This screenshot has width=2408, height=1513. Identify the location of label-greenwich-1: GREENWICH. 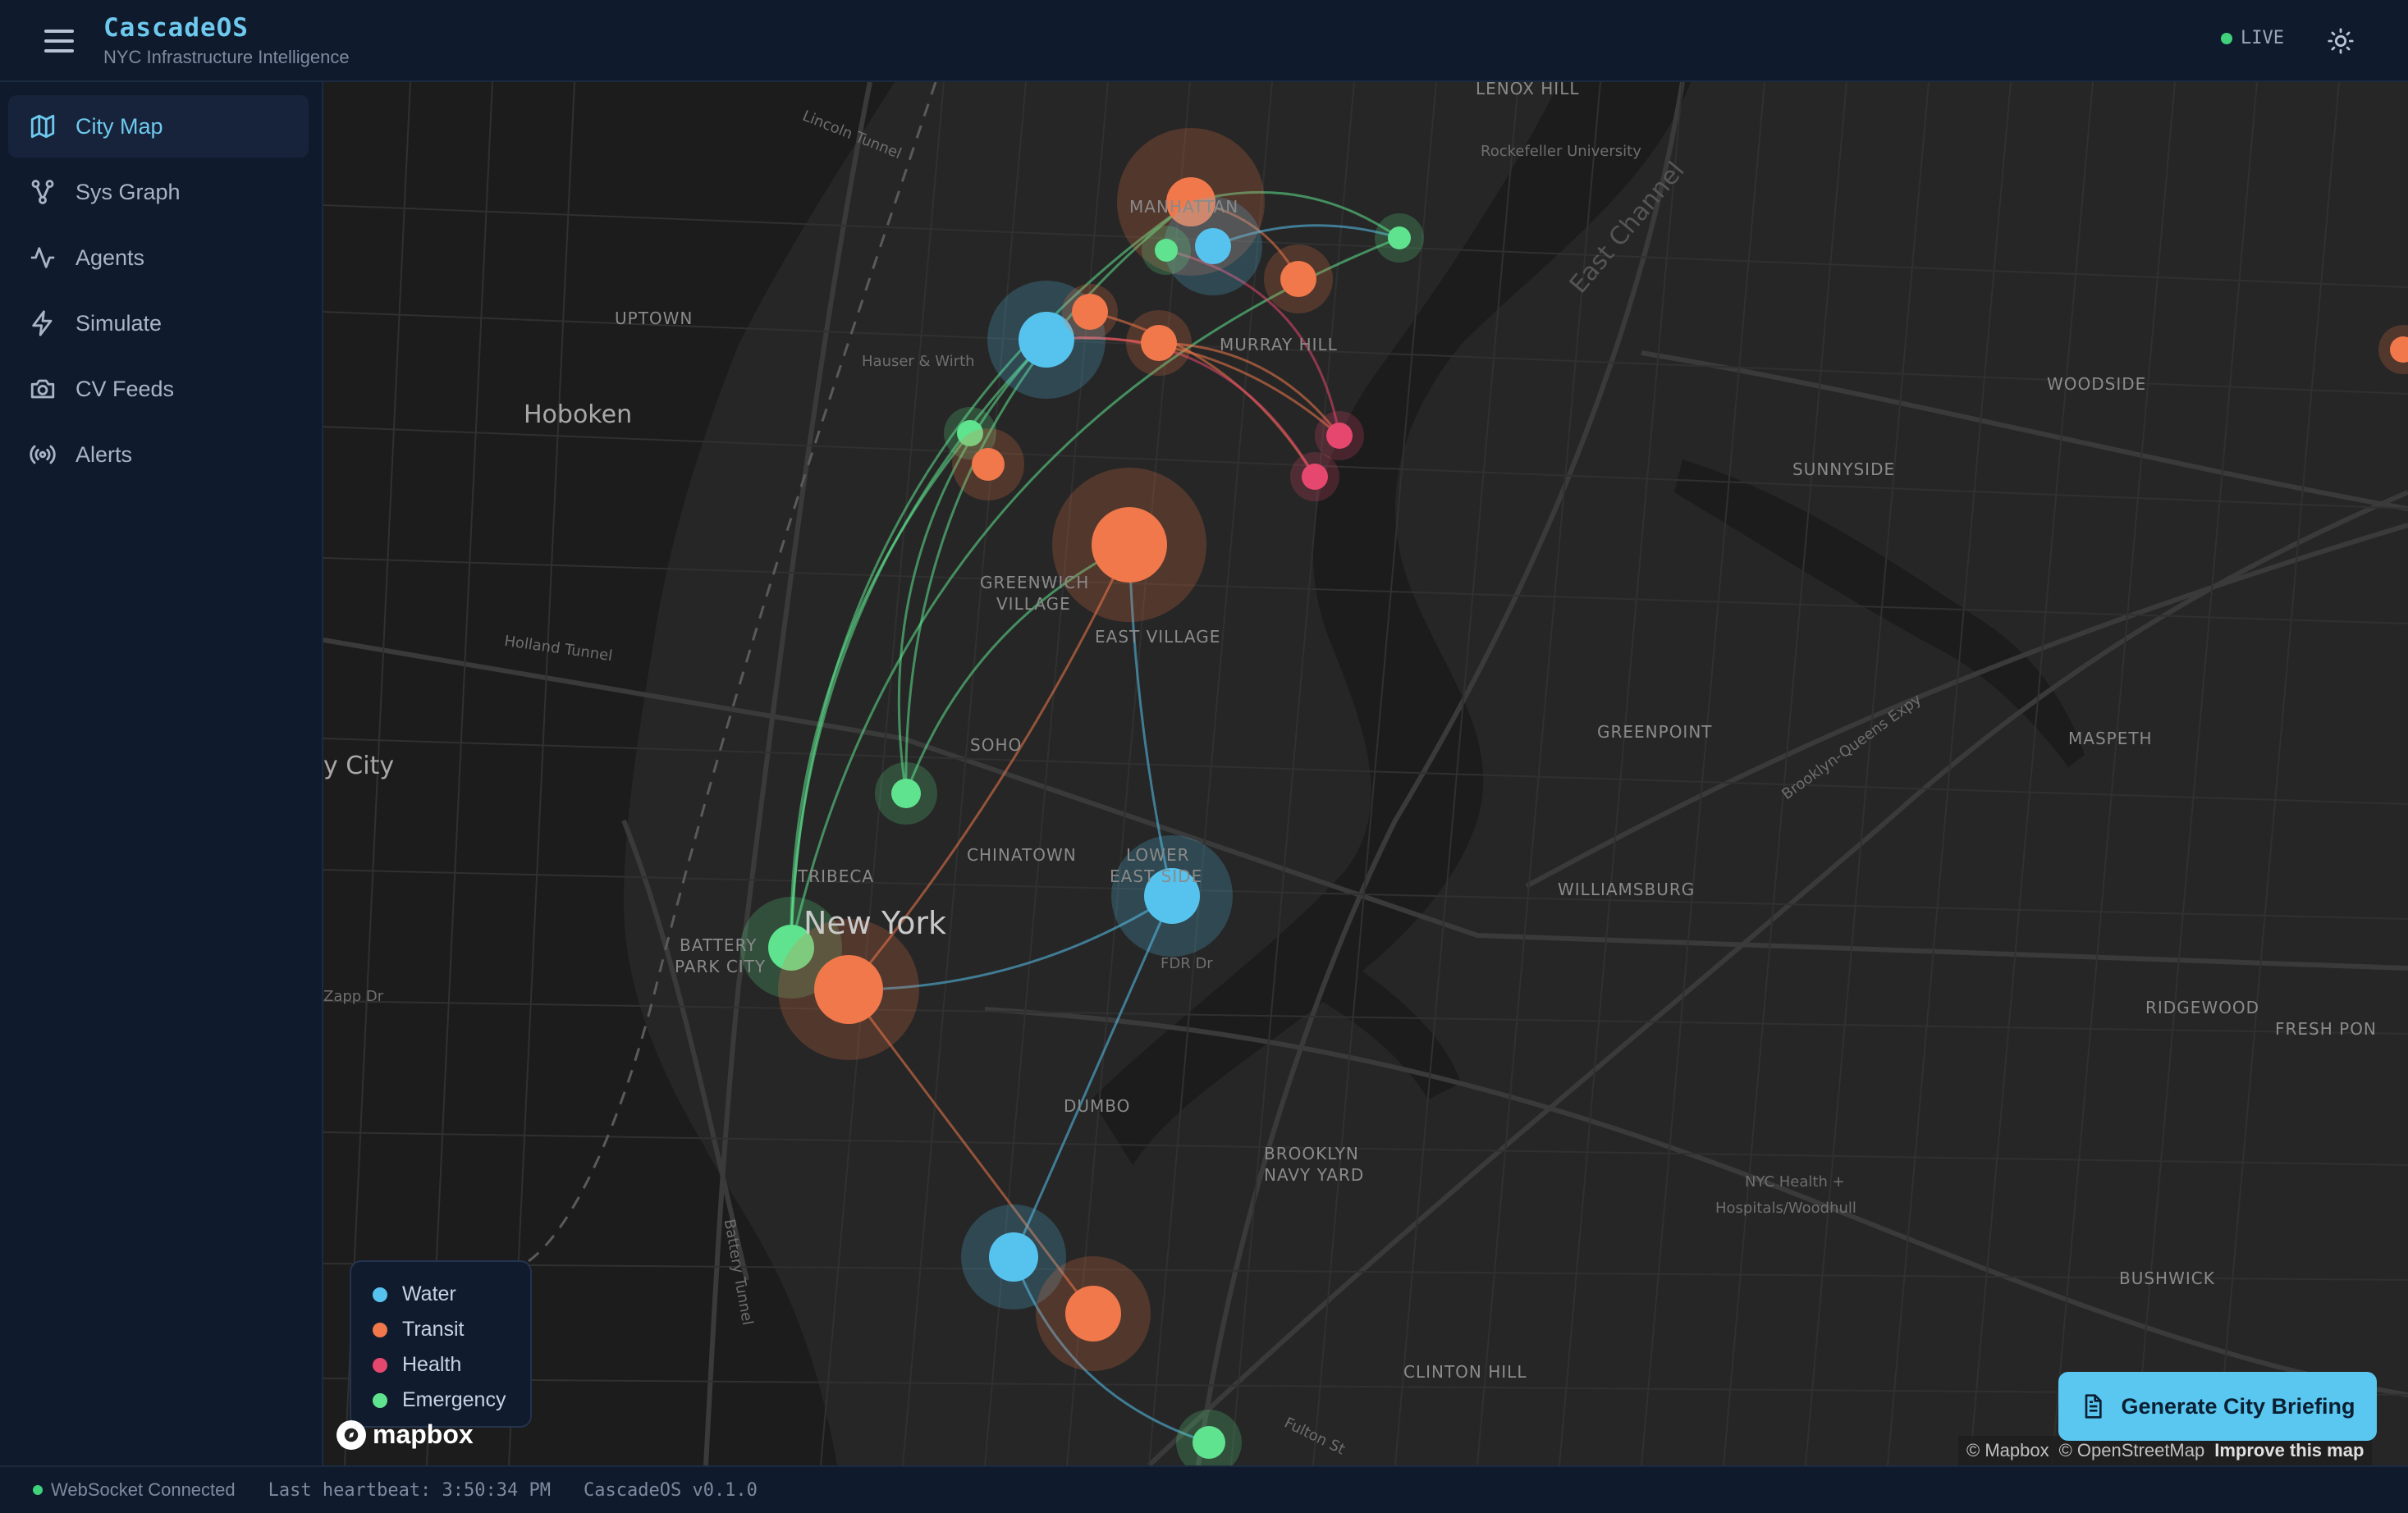
(1035, 582).